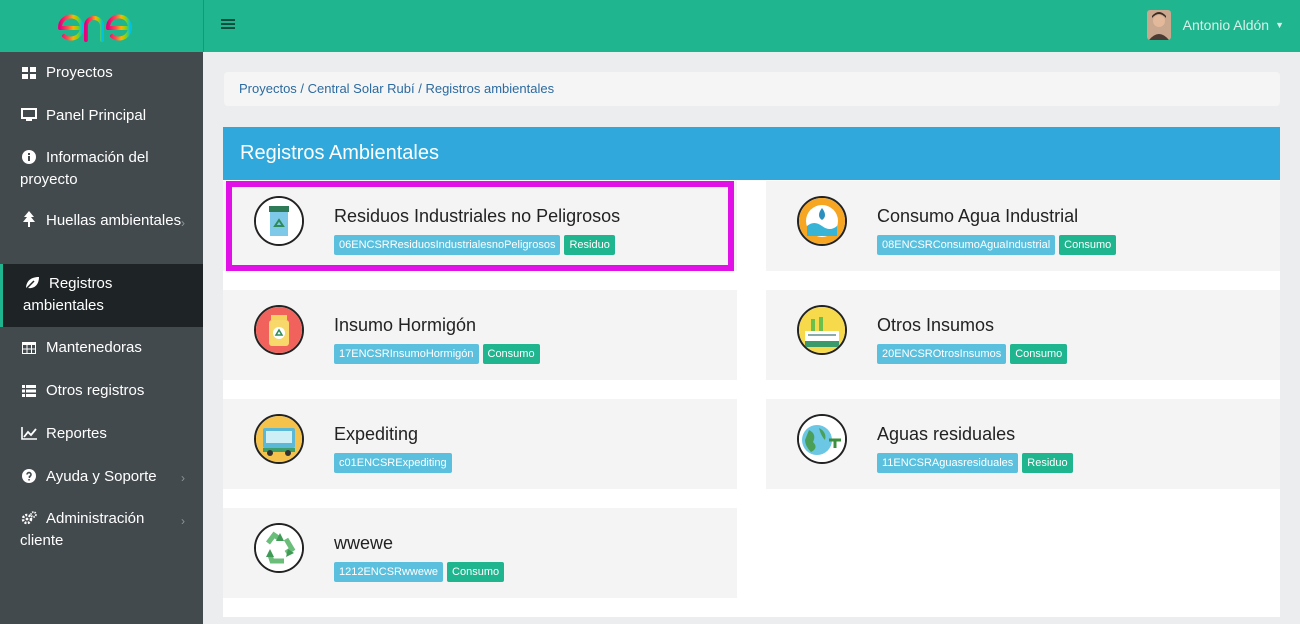  Describe the element at coordinates (406, 354) in the screenshot. I see `record-code-badge: 17ENCSRInsumoHormigón` at that location.